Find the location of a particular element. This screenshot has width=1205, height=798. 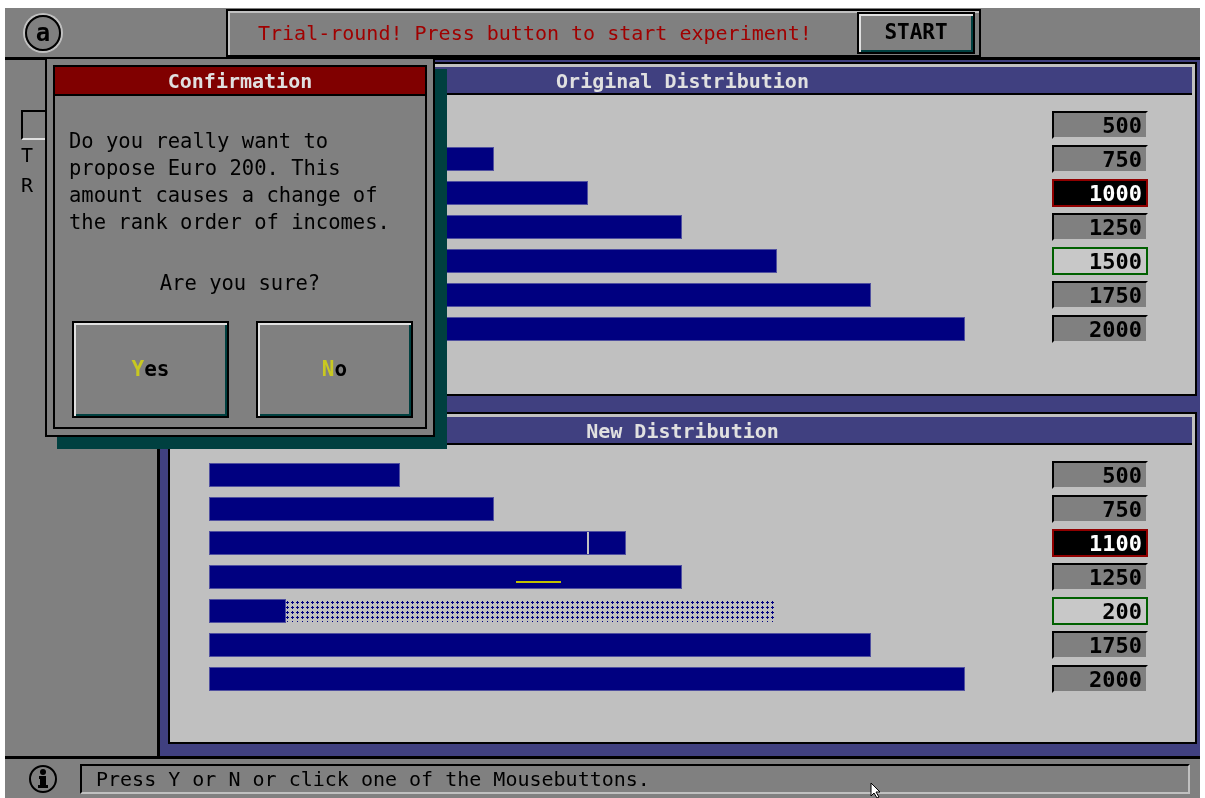

dialog-question: Are you sure? is located at coordinates (240, 283).